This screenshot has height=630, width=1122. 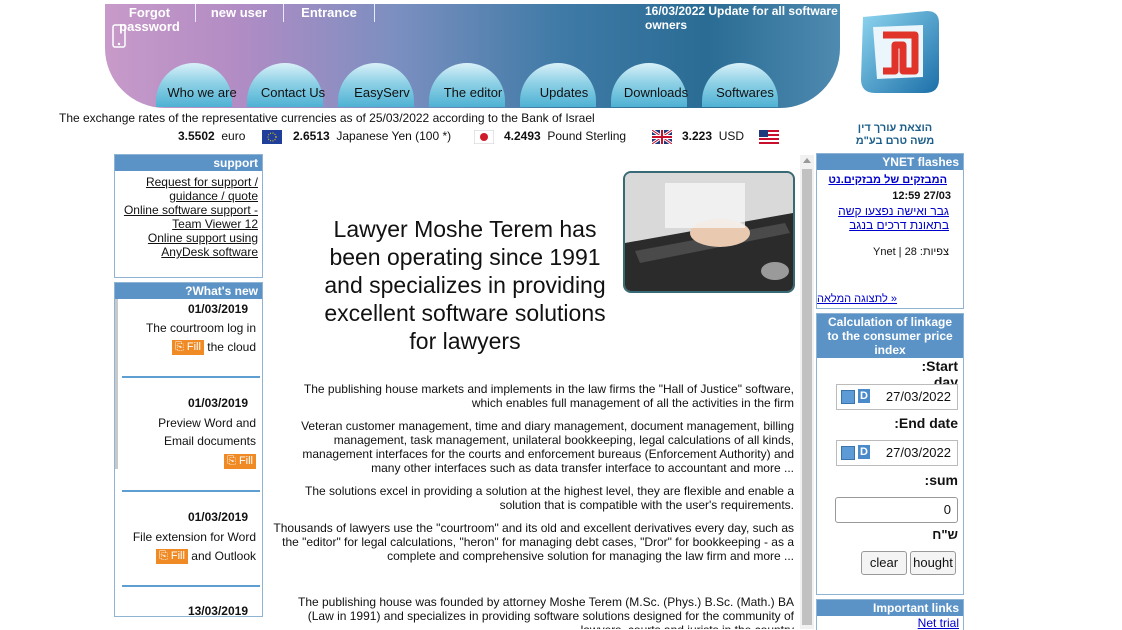 I want to click on whats-new-scrollbar, so click(x=116, y=384).